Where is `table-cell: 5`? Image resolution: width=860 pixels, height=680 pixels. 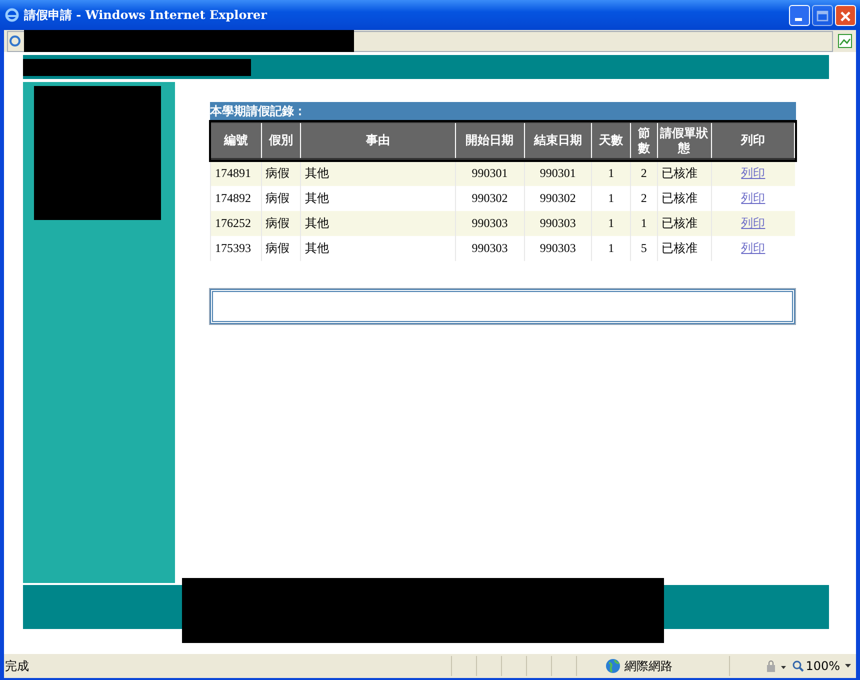 table-cell: 5 is located at coordinates (643, 248).